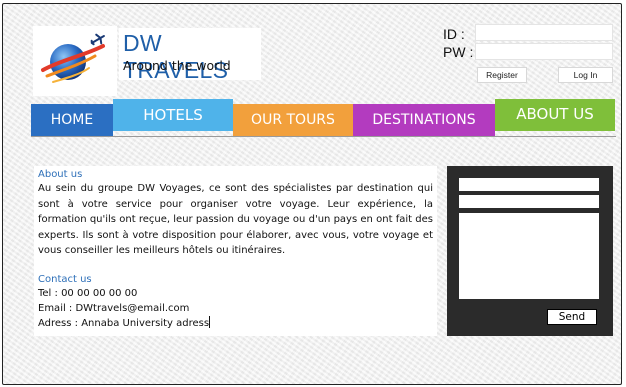 The image size is (626, 387). I want to click on register-button: Register, so click(502, 75).